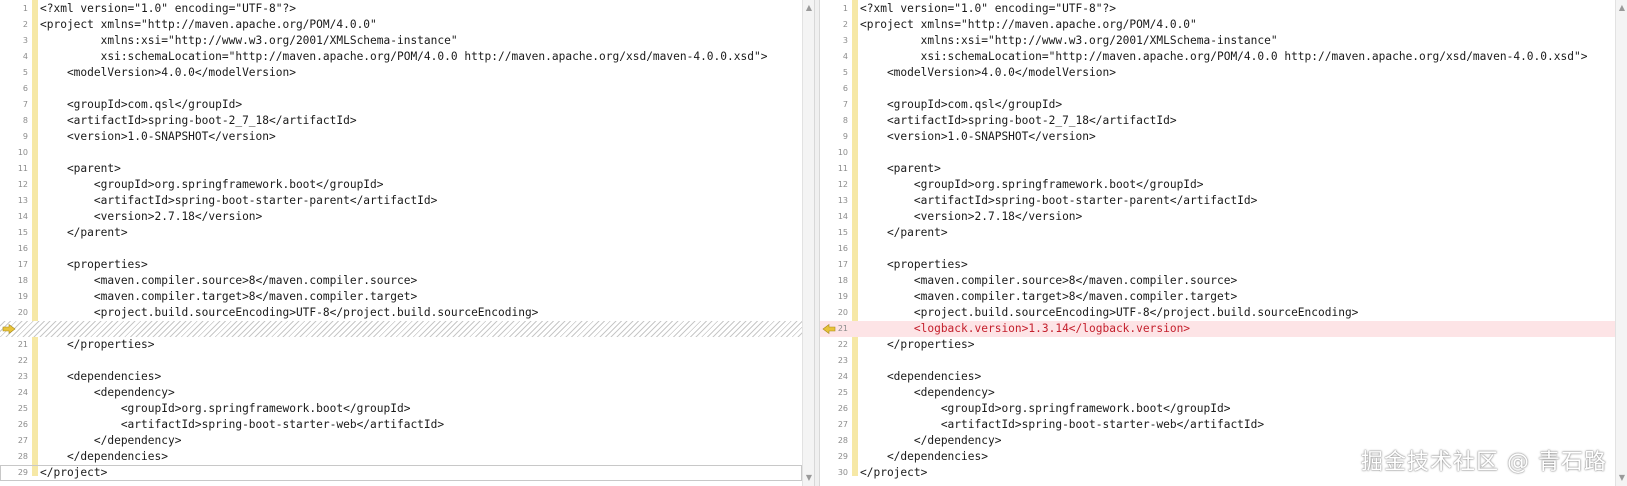 Image resolution: width=1627 pixels, height=486 pixels. What do you see at coordinates (401, 457) in the screenshot?
I see `code-line: 28 </dependencies>` at bounding box center [401, 457].